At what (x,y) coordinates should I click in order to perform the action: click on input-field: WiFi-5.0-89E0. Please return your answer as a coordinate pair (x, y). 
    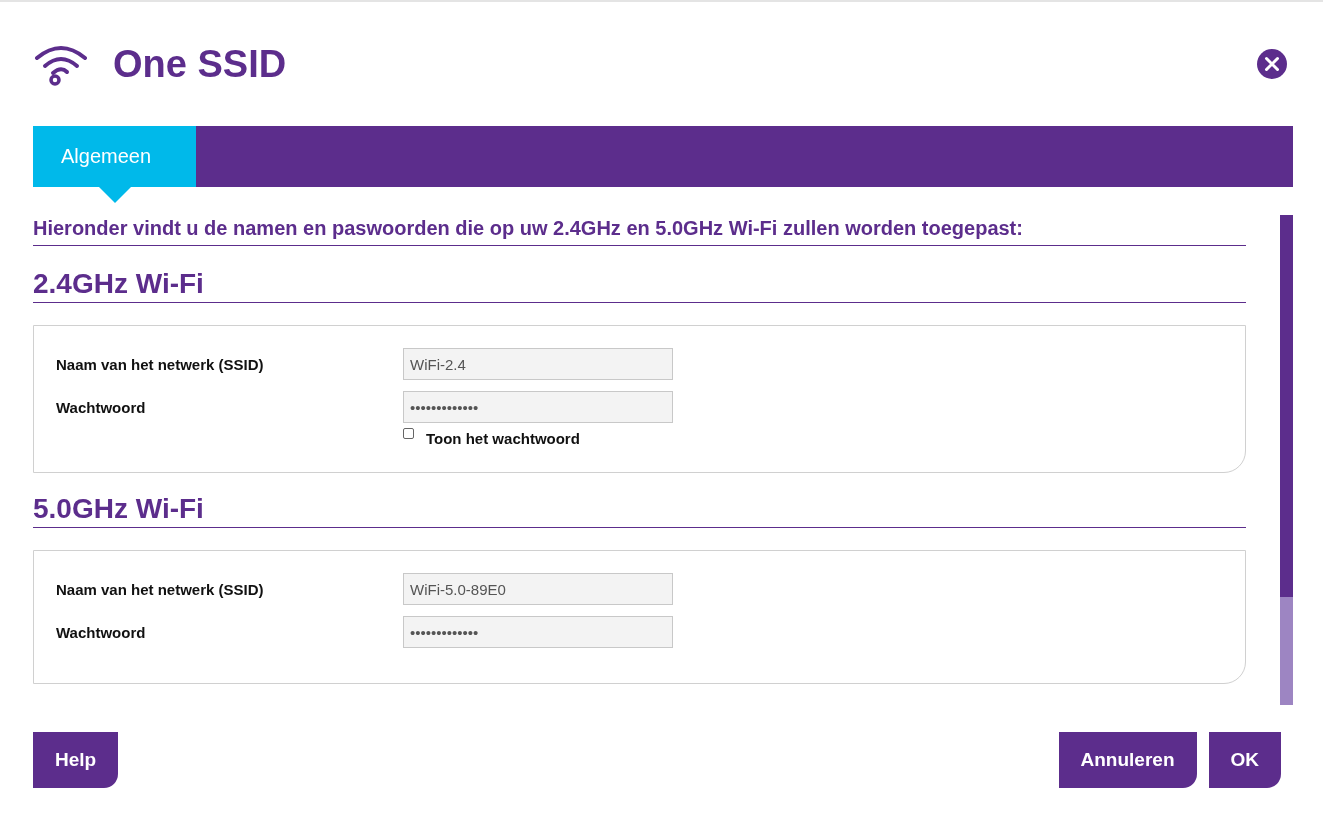
    Looking at the image, I should click on (538, 589).